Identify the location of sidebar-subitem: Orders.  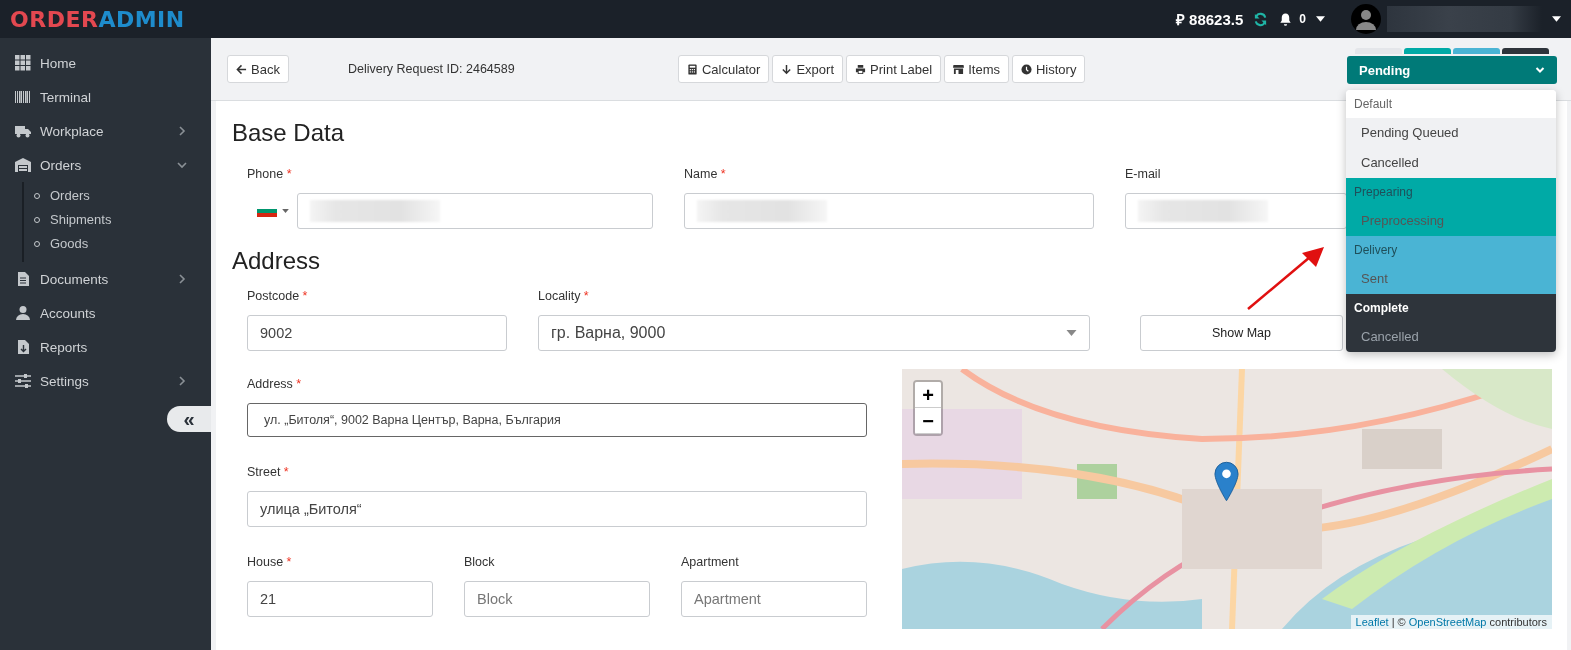
(117, 196).